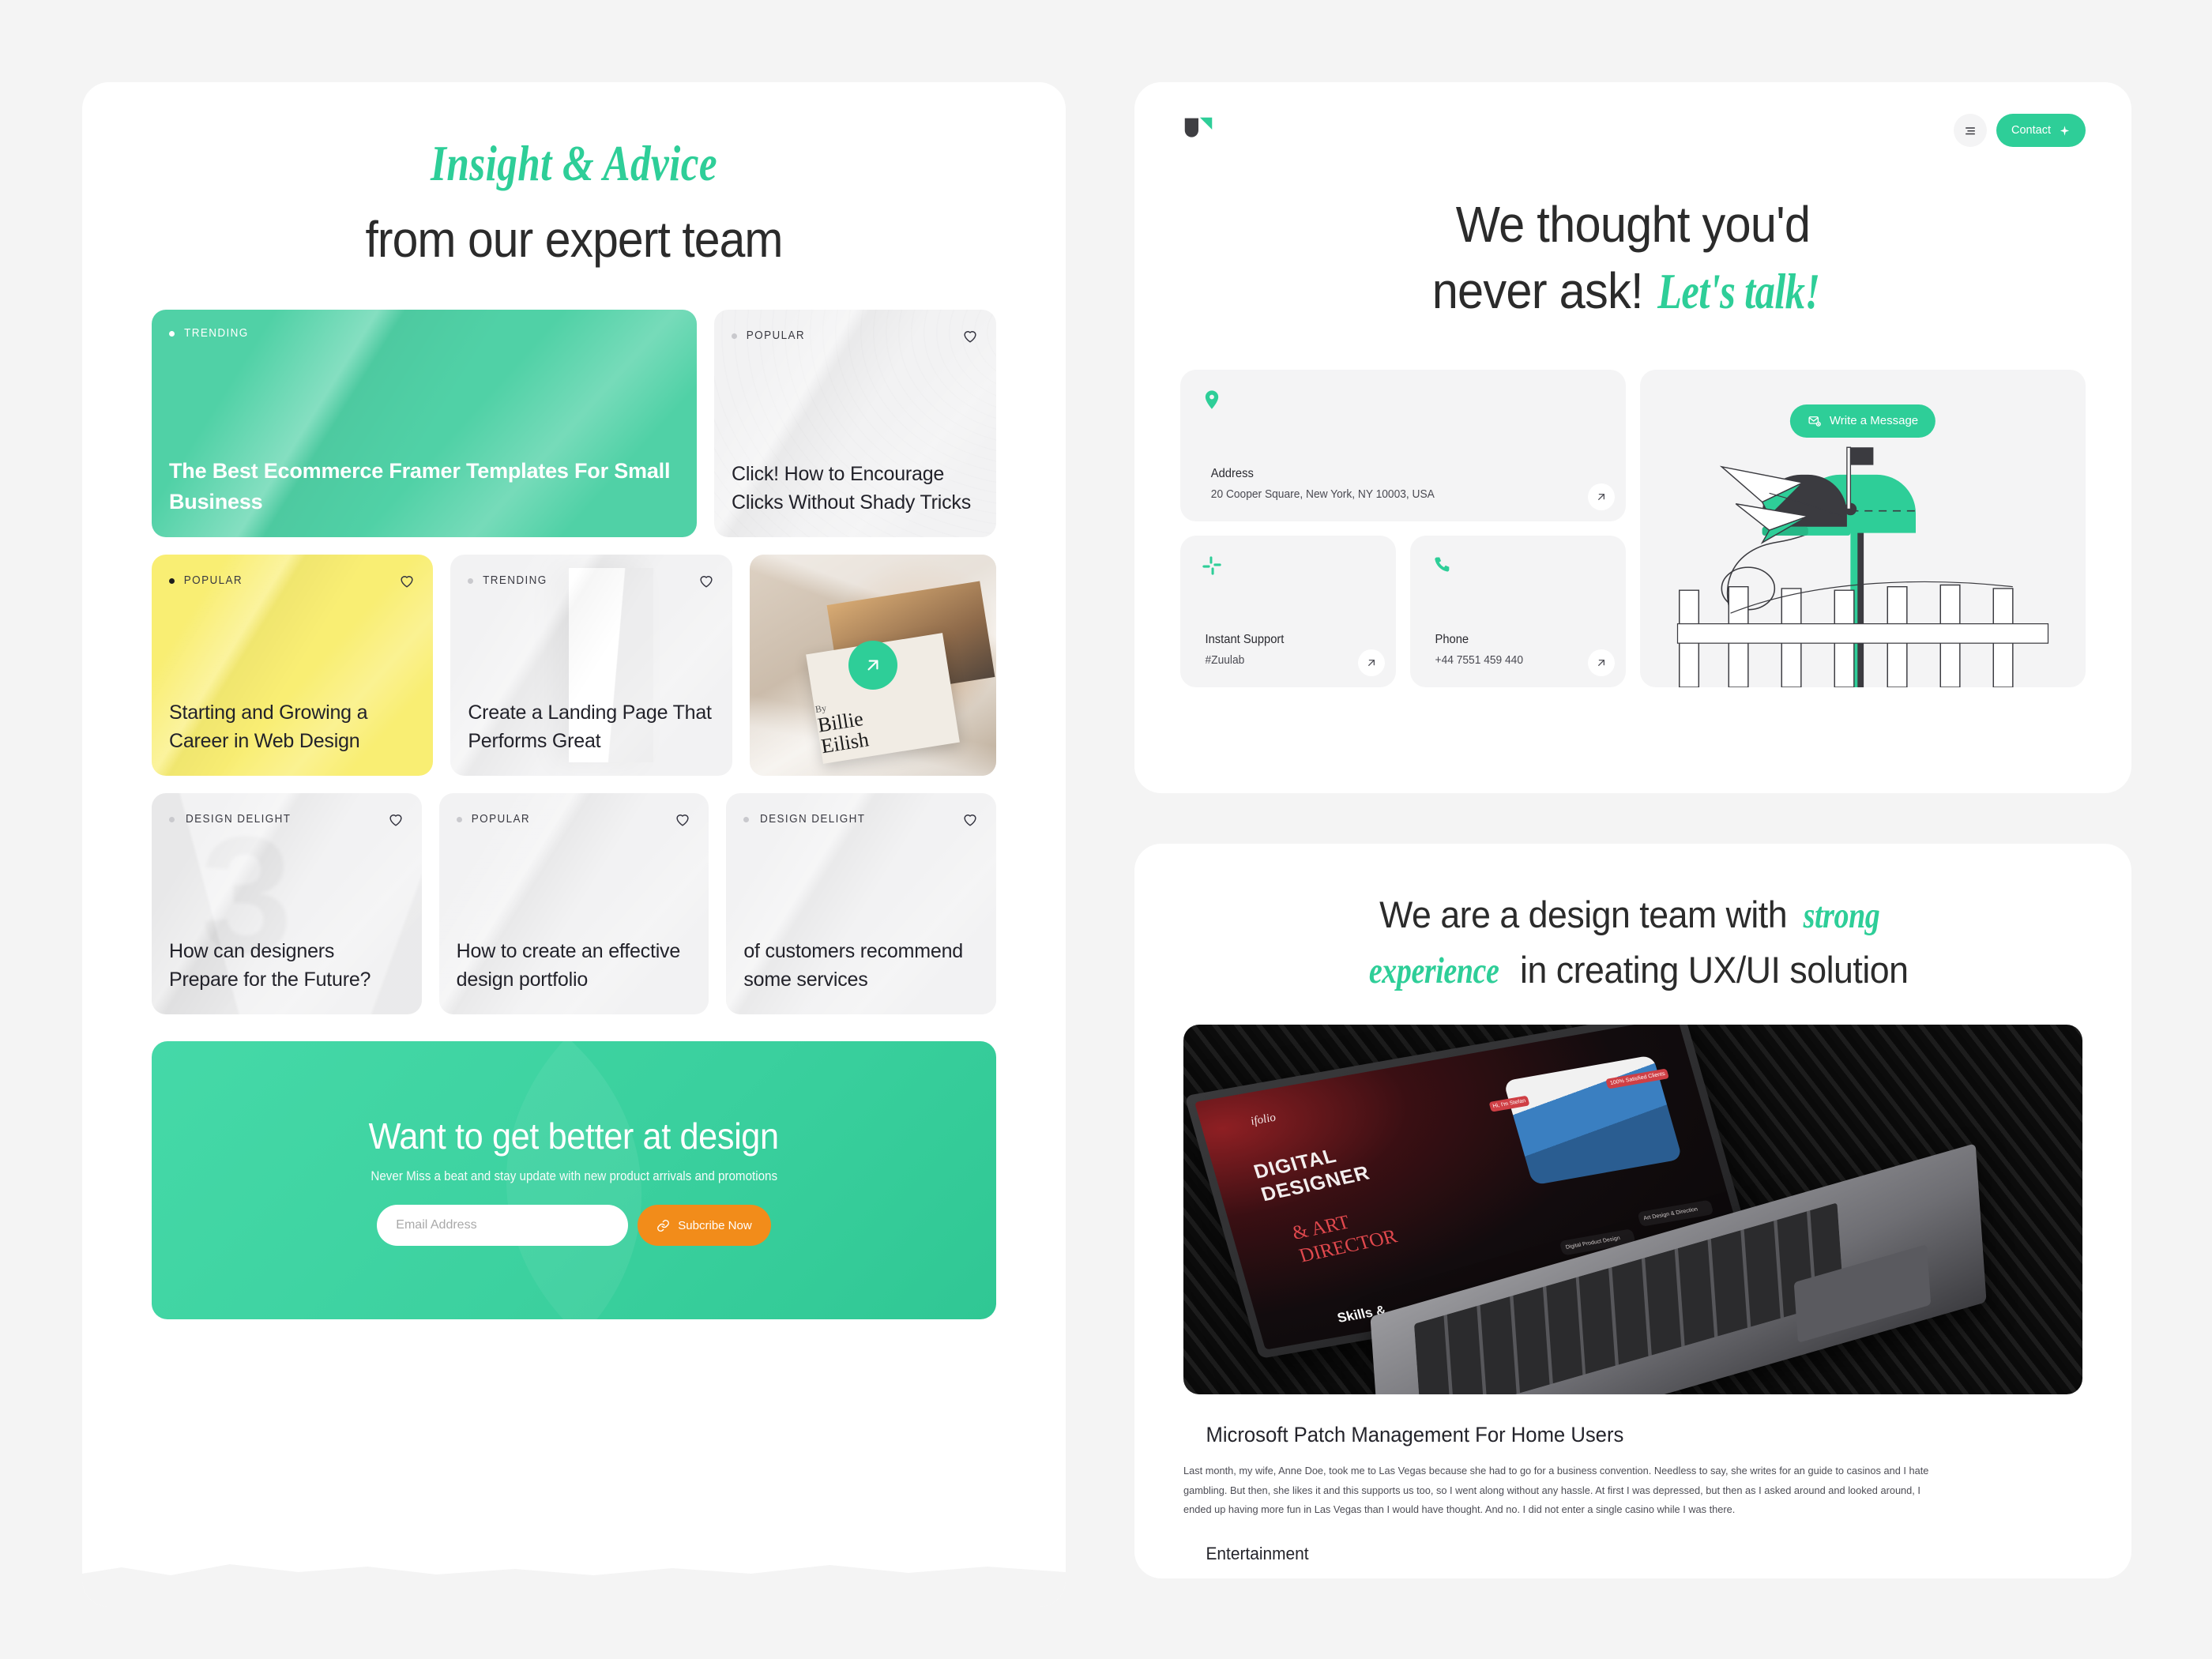 This screenshot has height=1659, width=2212. I want to click on card-tag: TRENDING, so click(509, 580).